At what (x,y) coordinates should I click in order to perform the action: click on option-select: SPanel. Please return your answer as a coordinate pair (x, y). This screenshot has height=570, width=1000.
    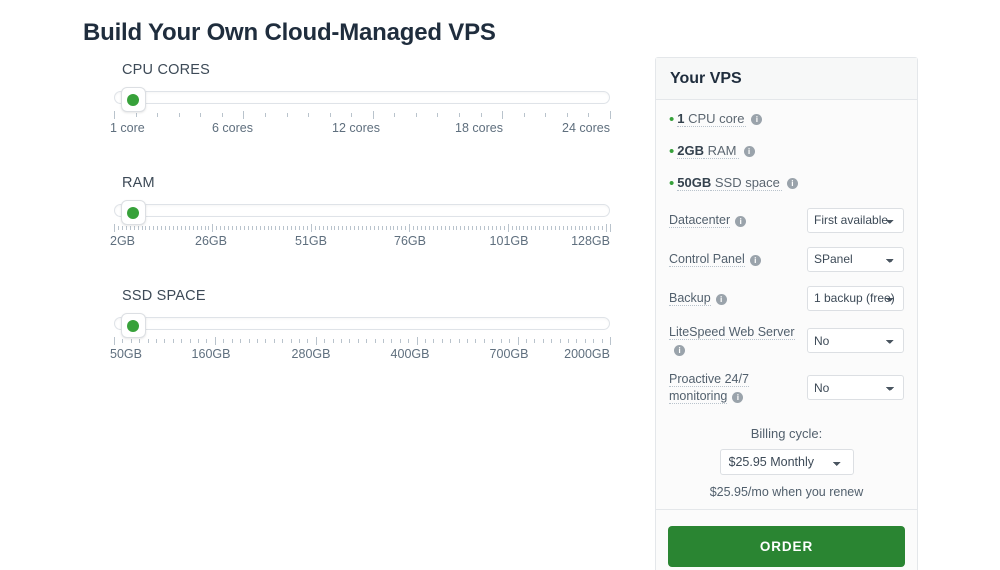
    Looking at the image, I should click on (855, 259).